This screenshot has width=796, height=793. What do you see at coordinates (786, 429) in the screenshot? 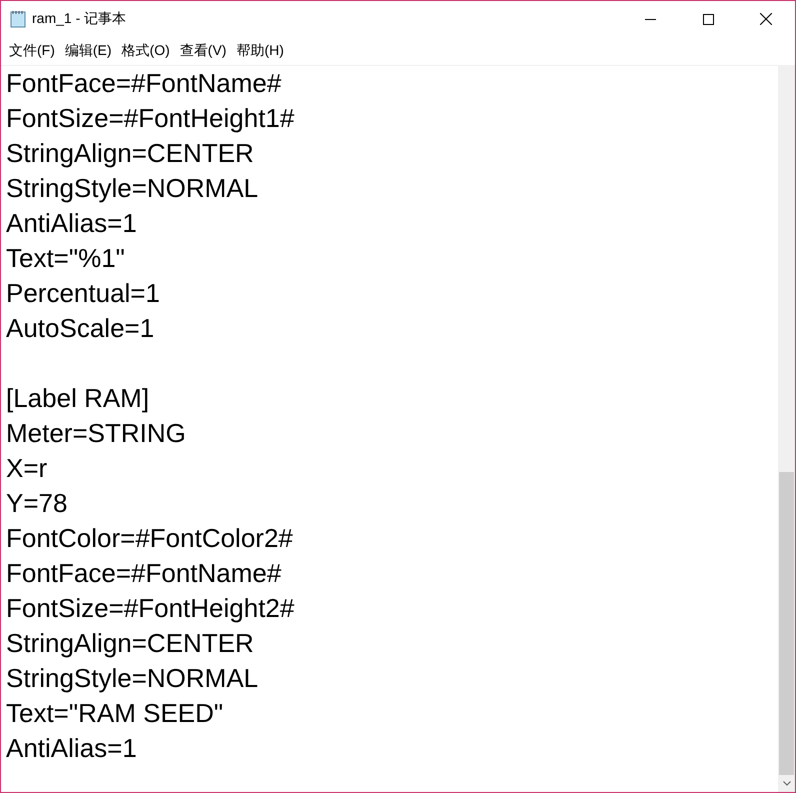
I see `vertical-scrollbar` at bounding box center [786, 429].